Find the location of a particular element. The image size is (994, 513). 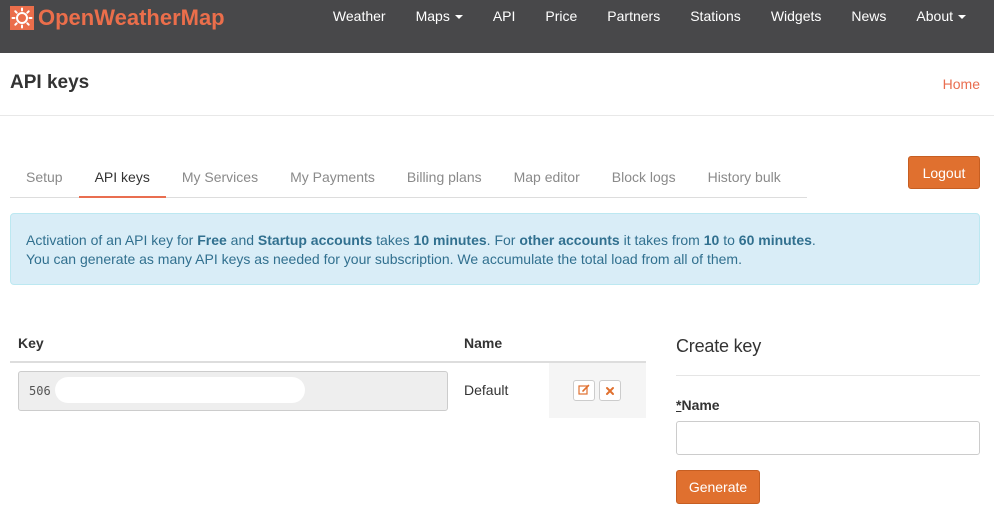

tab-block-logs: Block logs is located at coordinates (644, 178).